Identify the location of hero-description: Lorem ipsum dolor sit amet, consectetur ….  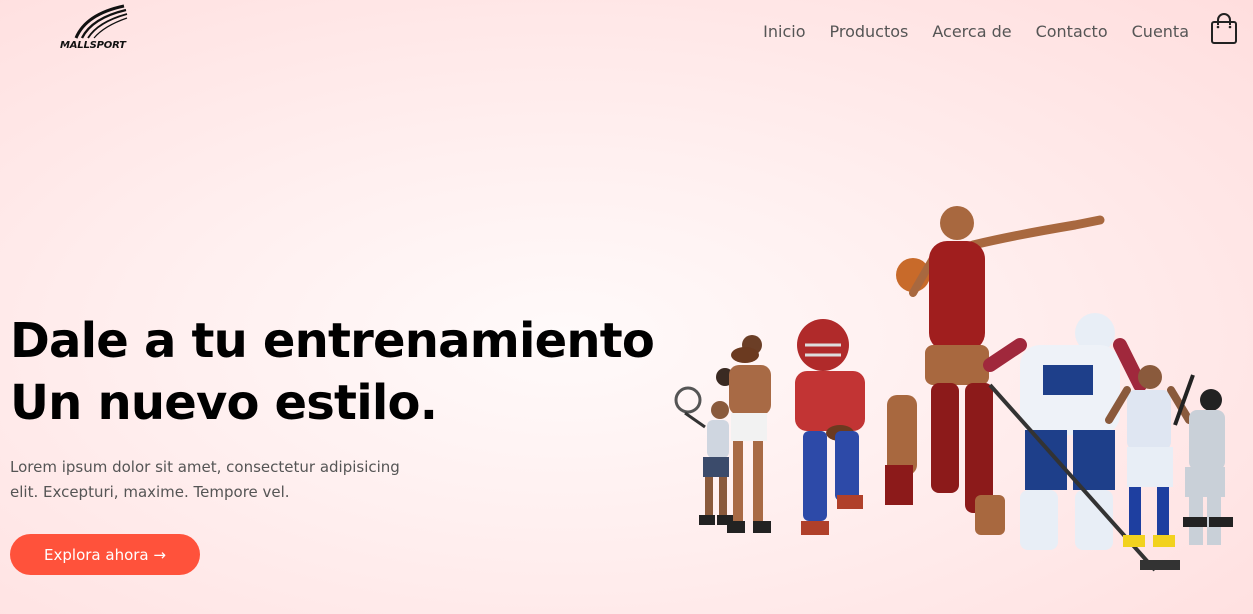
(205, 479).